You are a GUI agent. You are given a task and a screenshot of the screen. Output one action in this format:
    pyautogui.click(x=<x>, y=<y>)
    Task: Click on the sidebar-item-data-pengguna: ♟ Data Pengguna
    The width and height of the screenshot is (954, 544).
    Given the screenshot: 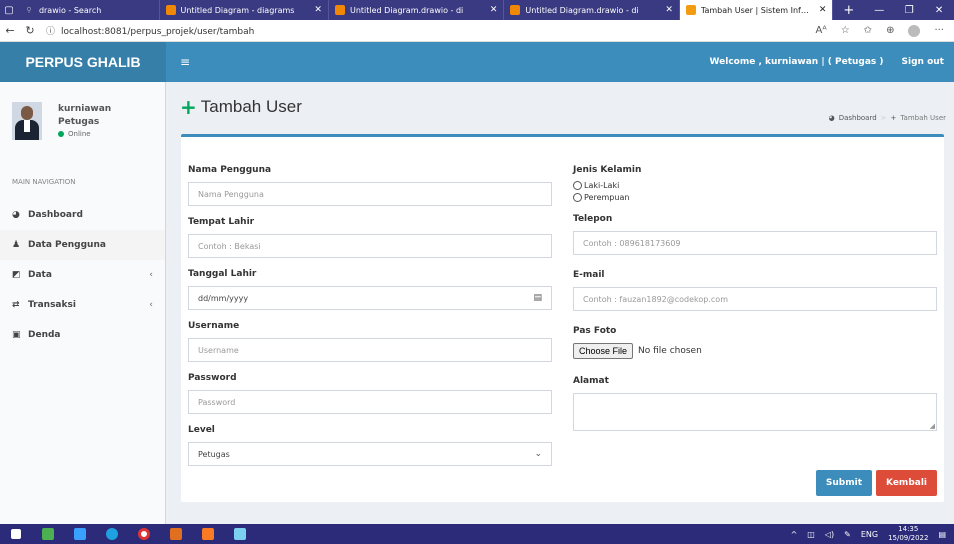 What is the action you would take?
    pyautogui.click(x=82, y=245)
    